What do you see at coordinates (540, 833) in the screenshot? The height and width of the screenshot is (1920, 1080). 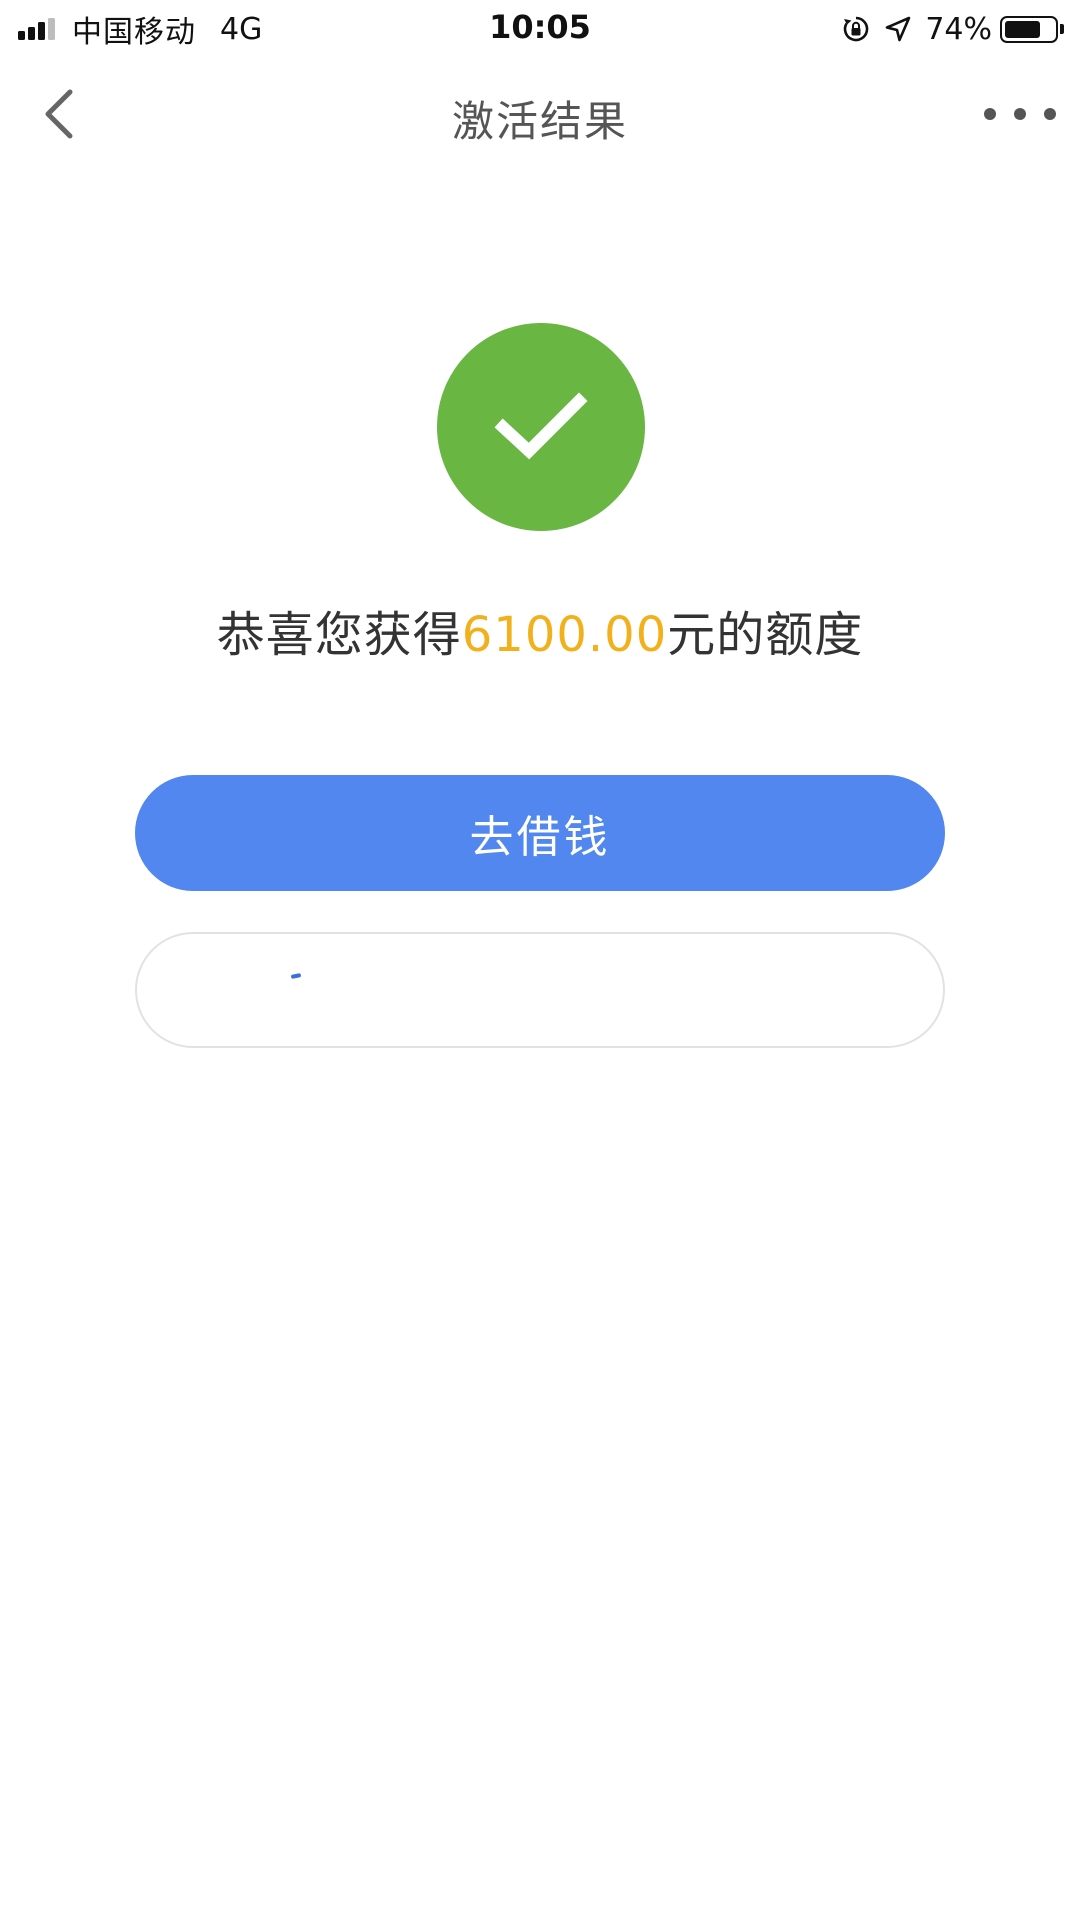 I see `borrow-money-button: 去借钱` at bounding box center [540, 833].